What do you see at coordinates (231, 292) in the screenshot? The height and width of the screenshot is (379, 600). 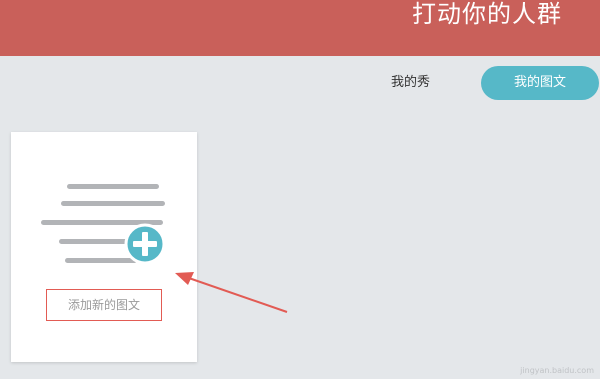 I see `annotation-arrow` at bounding box center [231, 292].